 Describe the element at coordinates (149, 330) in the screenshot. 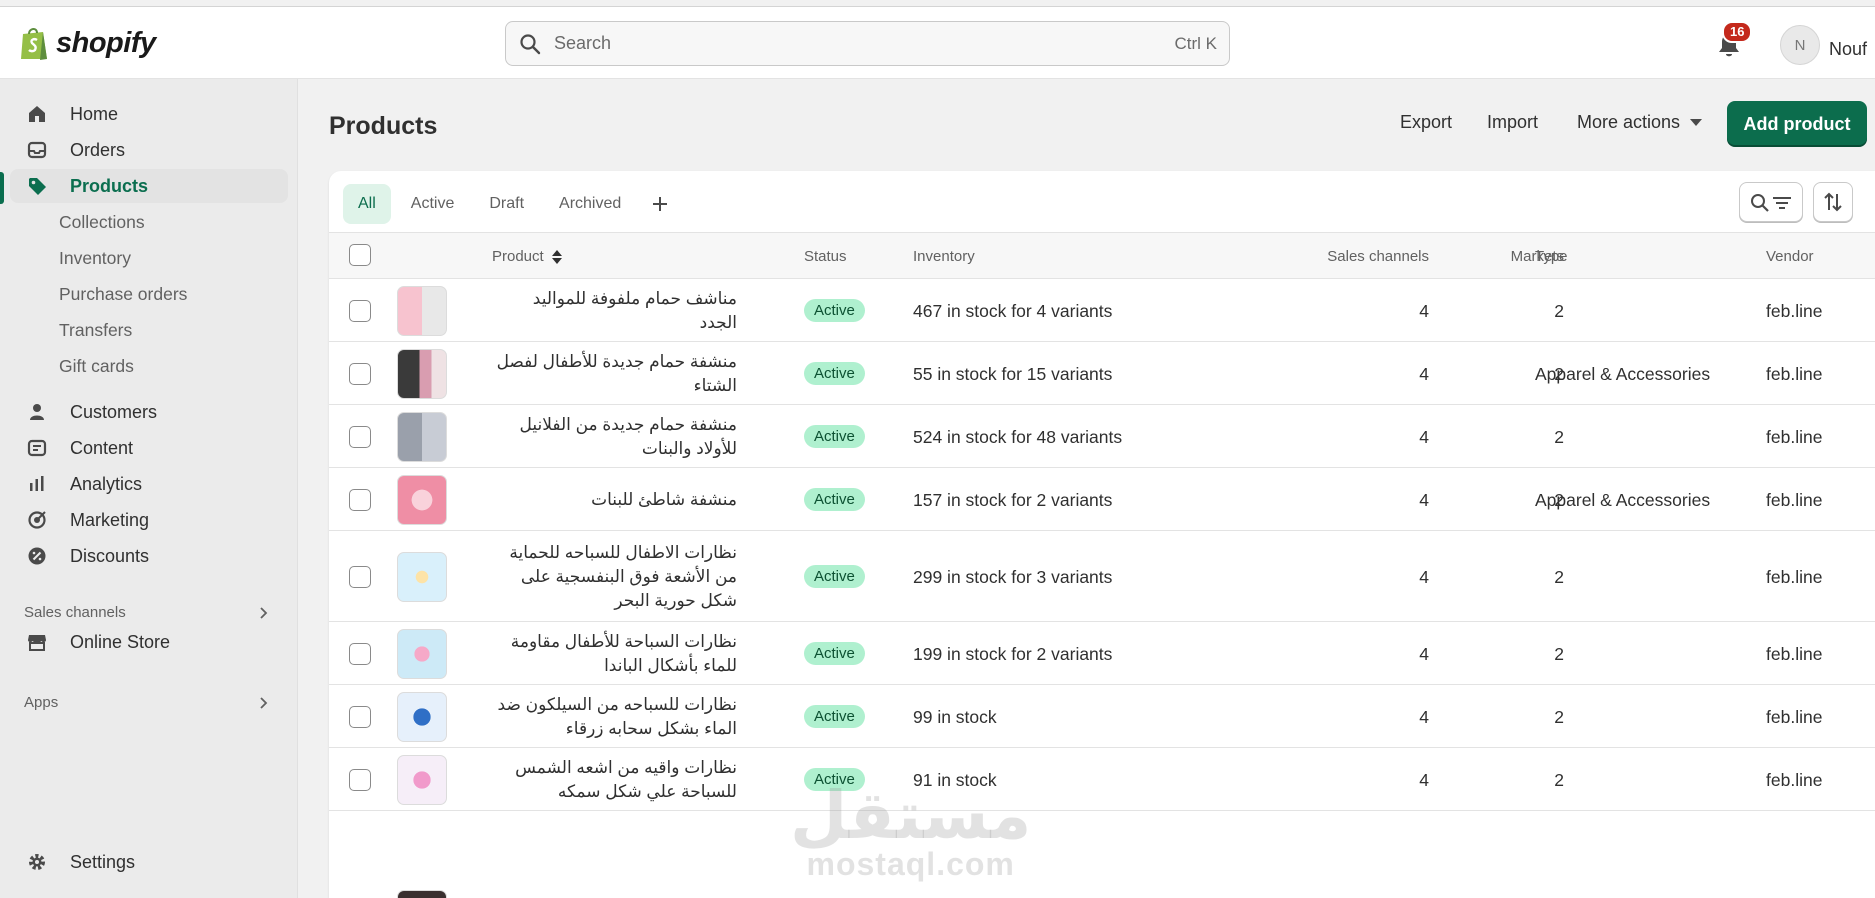

I see `sidebar-item-transfers: Transfers` at that location.